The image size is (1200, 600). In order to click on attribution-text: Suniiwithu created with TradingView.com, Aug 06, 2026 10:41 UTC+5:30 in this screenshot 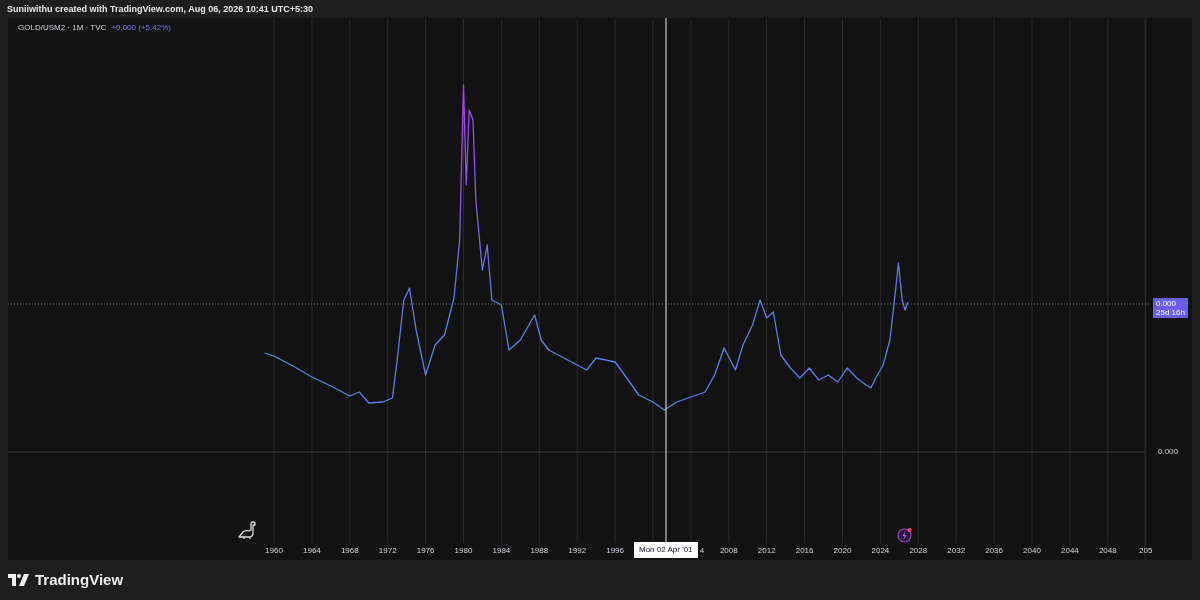, I will do `click(160, 9)`.